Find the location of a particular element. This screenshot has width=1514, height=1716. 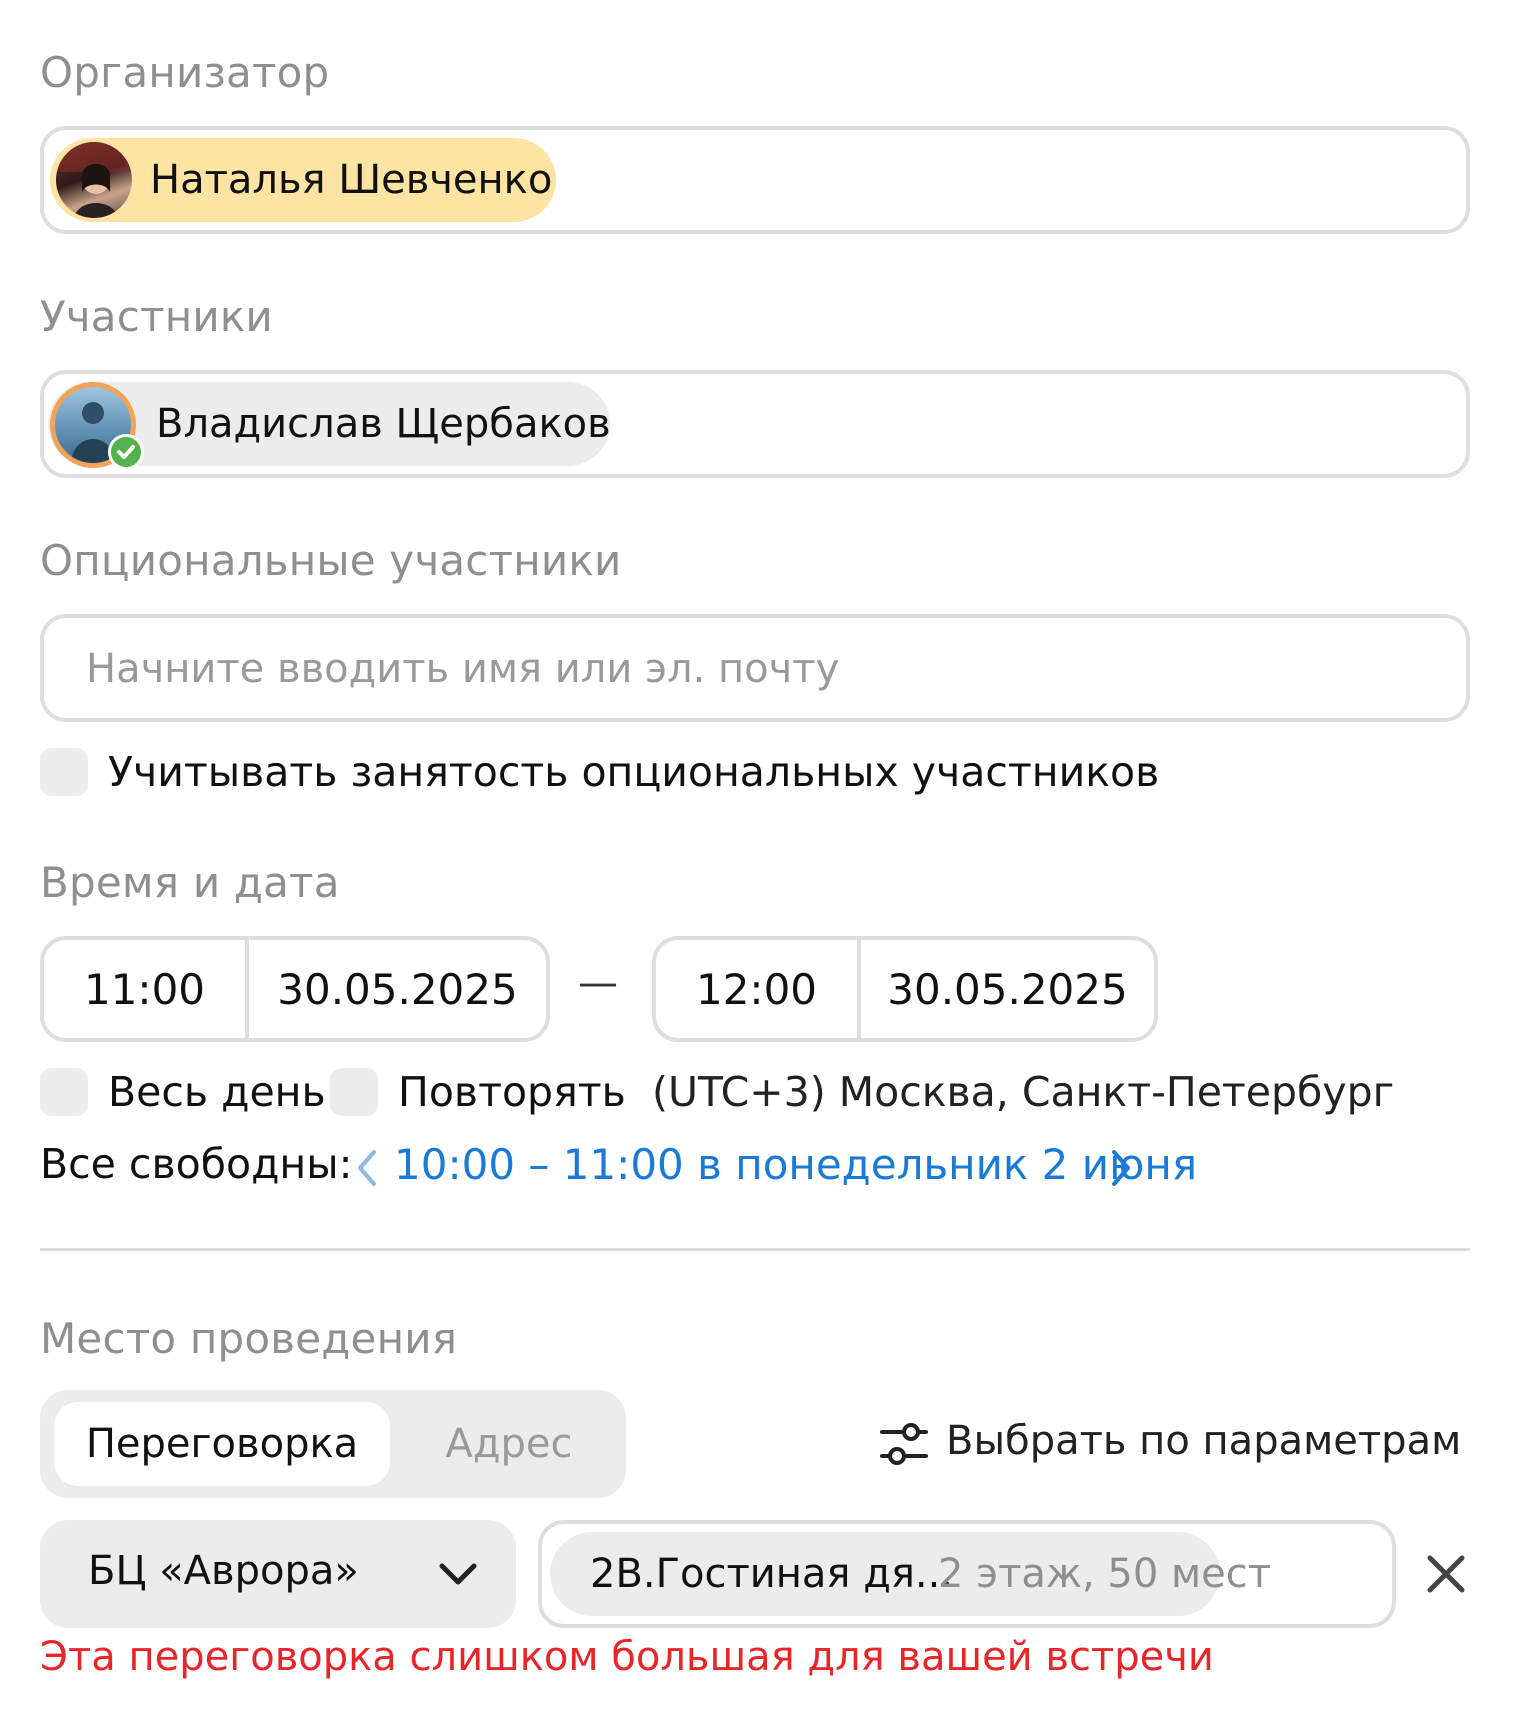

free-slot-link: 10:00 – 11:00 в понедельник 2 июня is located at coordinates (795, 1164).